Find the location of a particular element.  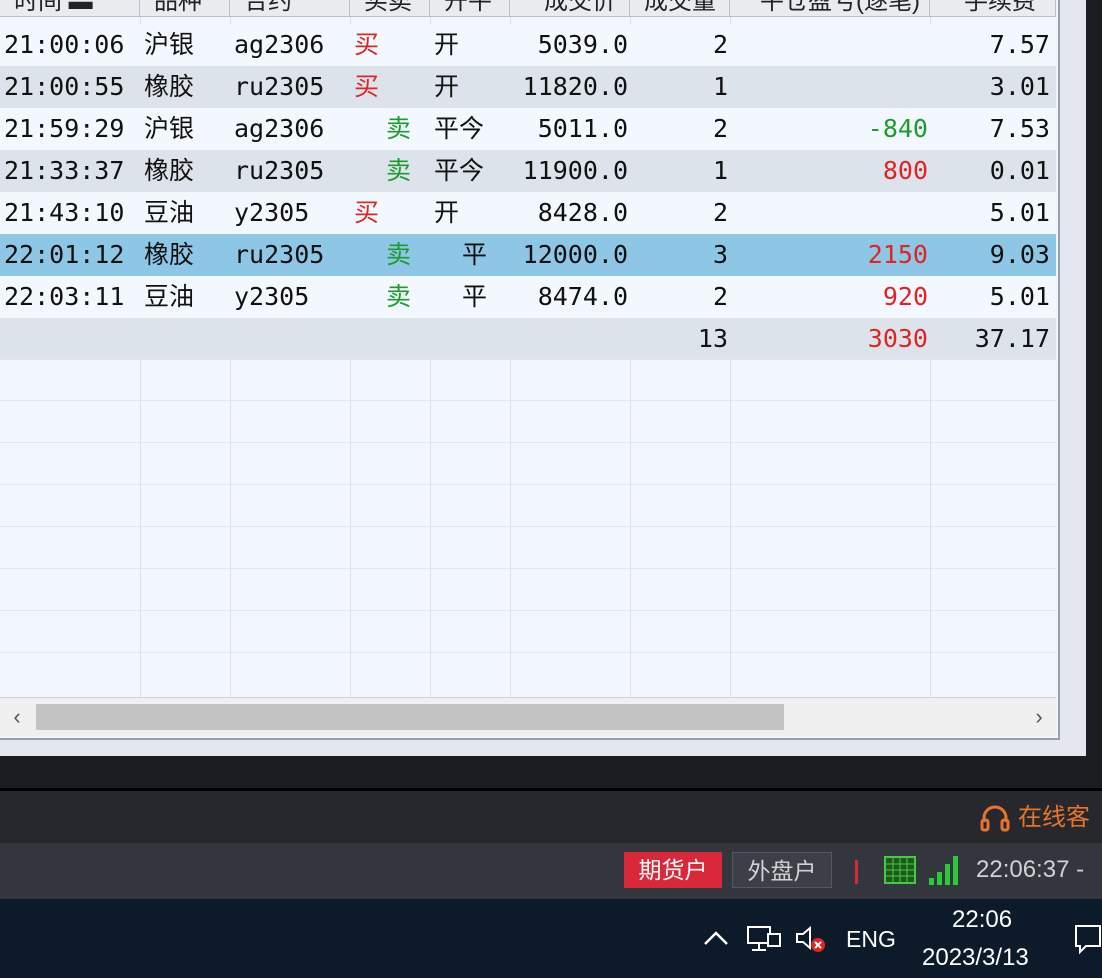

server-time: 22:06:37 - is located at coordinates (1030, 869).